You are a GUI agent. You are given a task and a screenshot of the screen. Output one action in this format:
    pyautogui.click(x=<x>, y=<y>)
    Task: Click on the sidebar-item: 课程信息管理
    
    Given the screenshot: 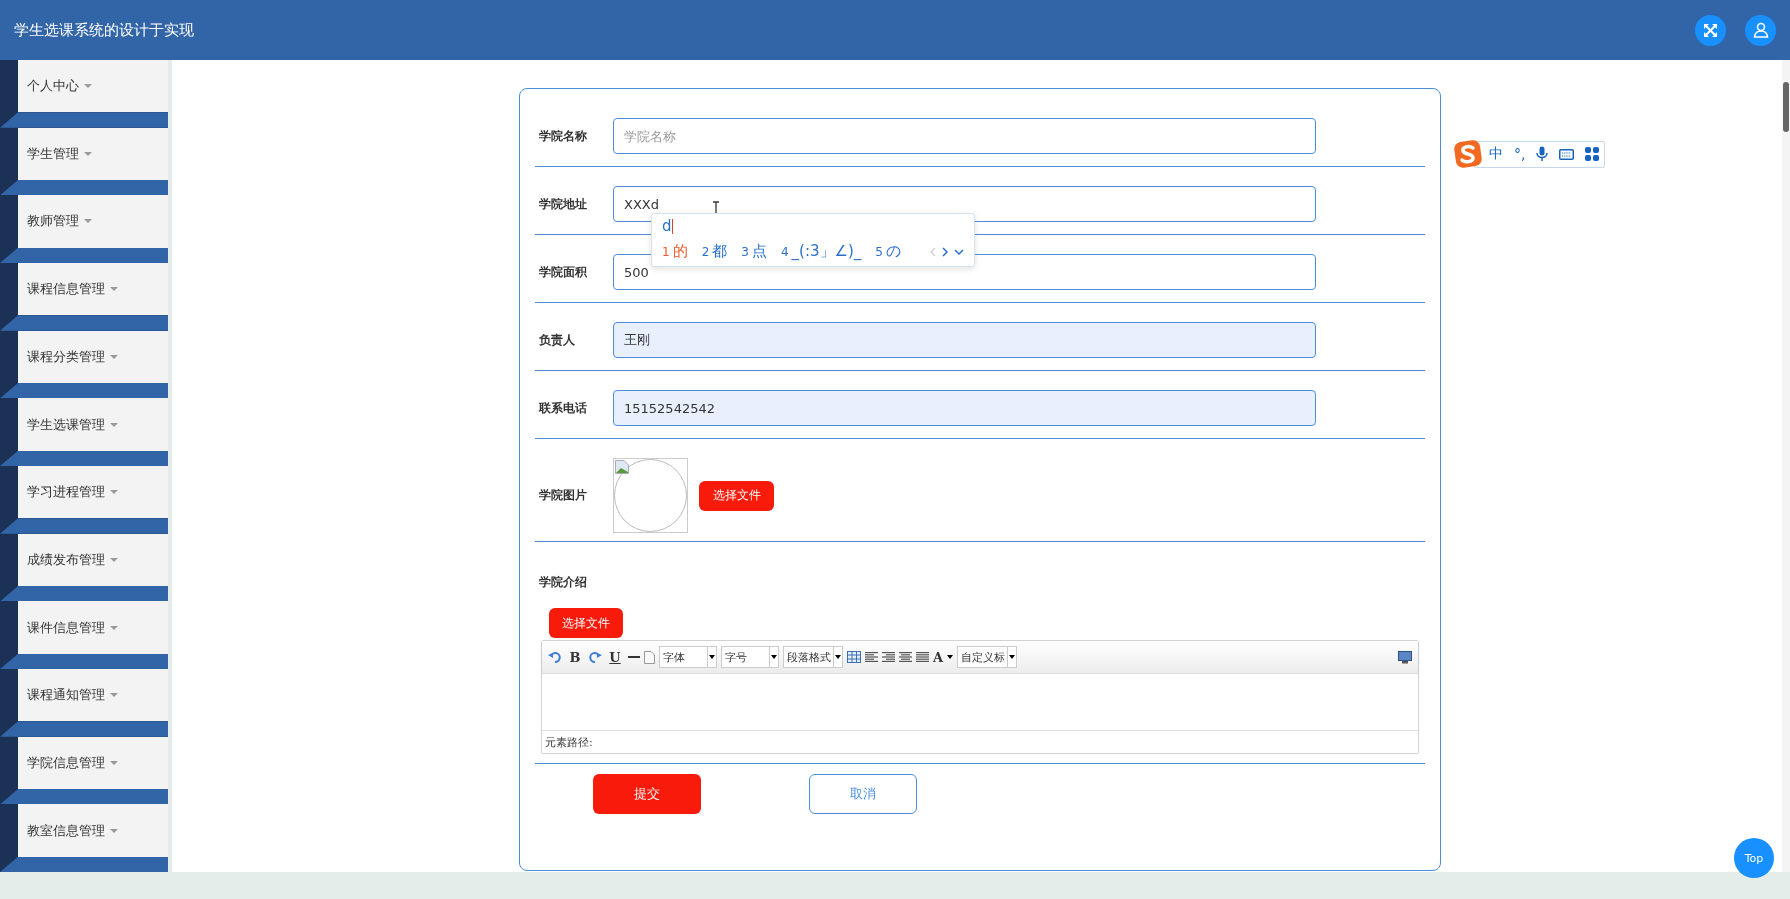 What is the action you would take?
    pyautogui.click(x=93, y=289)
    